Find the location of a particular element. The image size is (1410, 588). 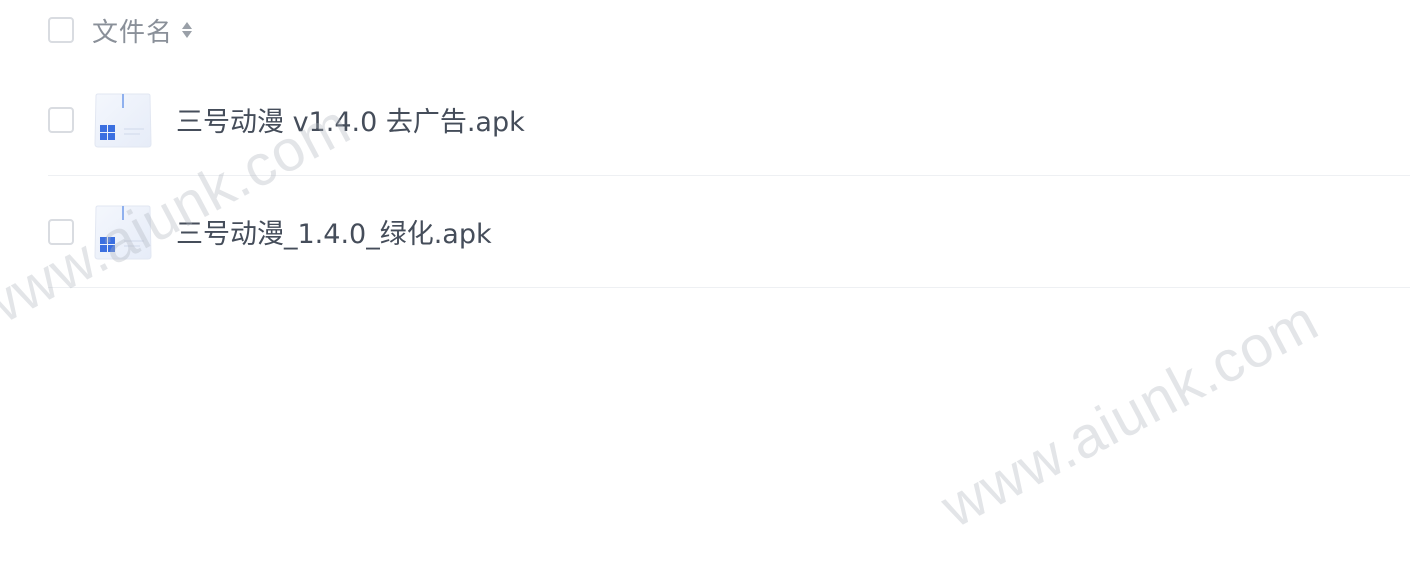

file-name: 三号动漫 v1.4.0 去广告.apk is located at coordinates (350, 119).